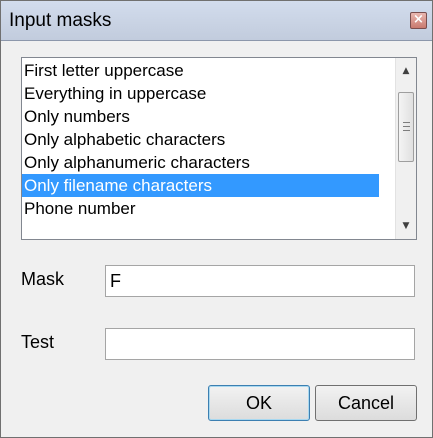 The width and height of the screenshot is (433, 438). I want to click on test-label: Test, so click(38, 342).